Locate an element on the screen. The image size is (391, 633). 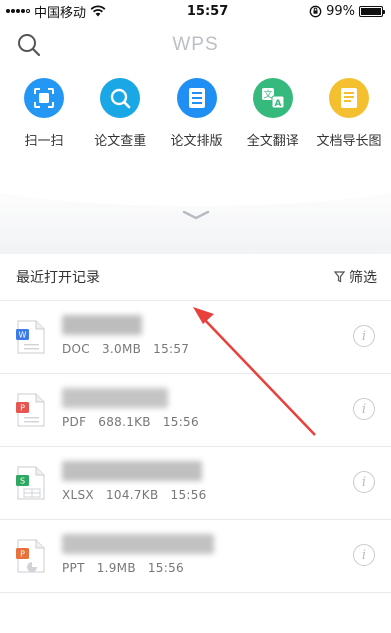
file-size: 104.7KB is located at coordinates (132, 495).